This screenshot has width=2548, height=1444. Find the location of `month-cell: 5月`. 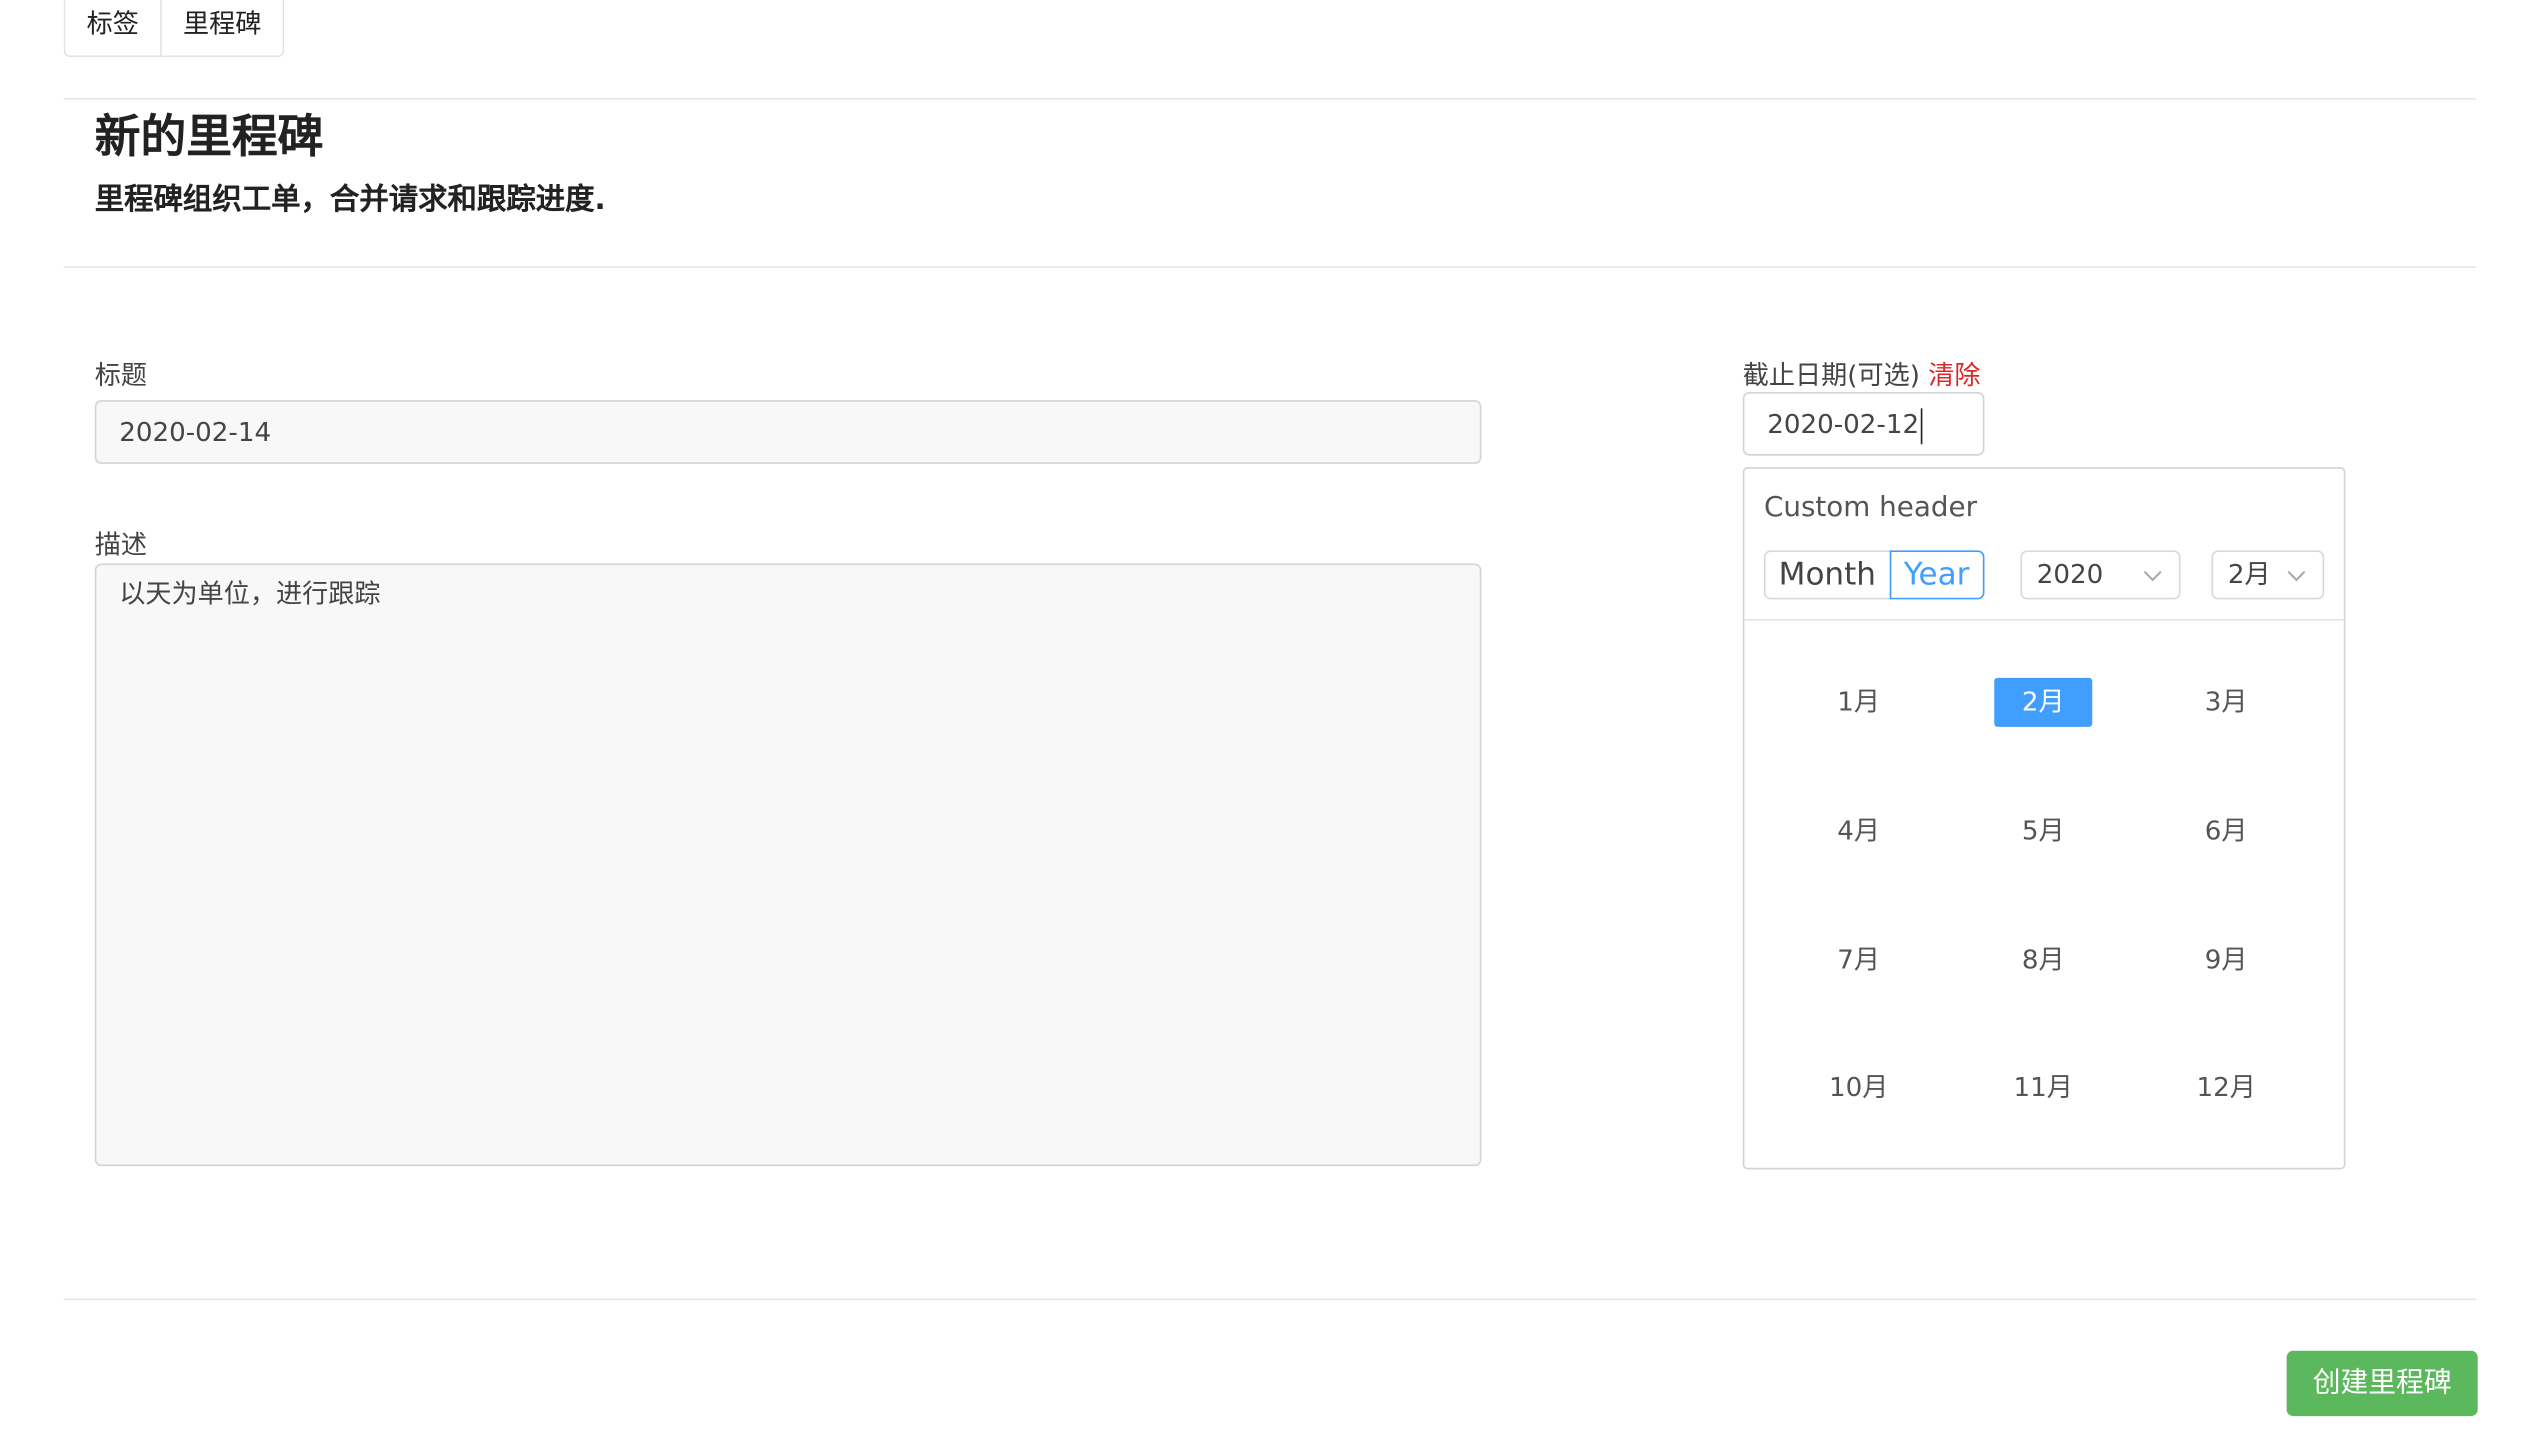

month-cell: 5月 is located at coordinates (2043, 831).